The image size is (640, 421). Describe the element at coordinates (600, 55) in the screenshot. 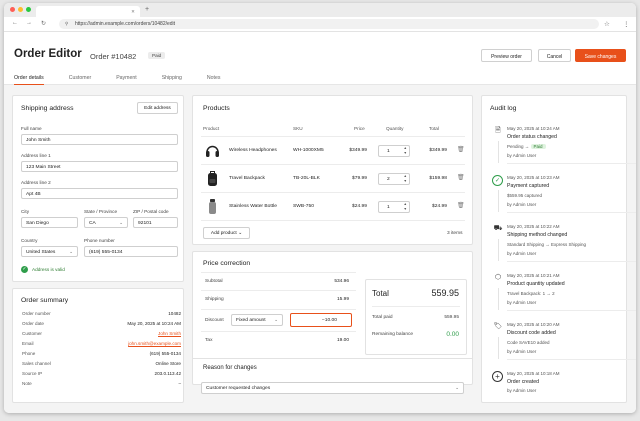

I see `save-changes-button: Save changes` at that location.